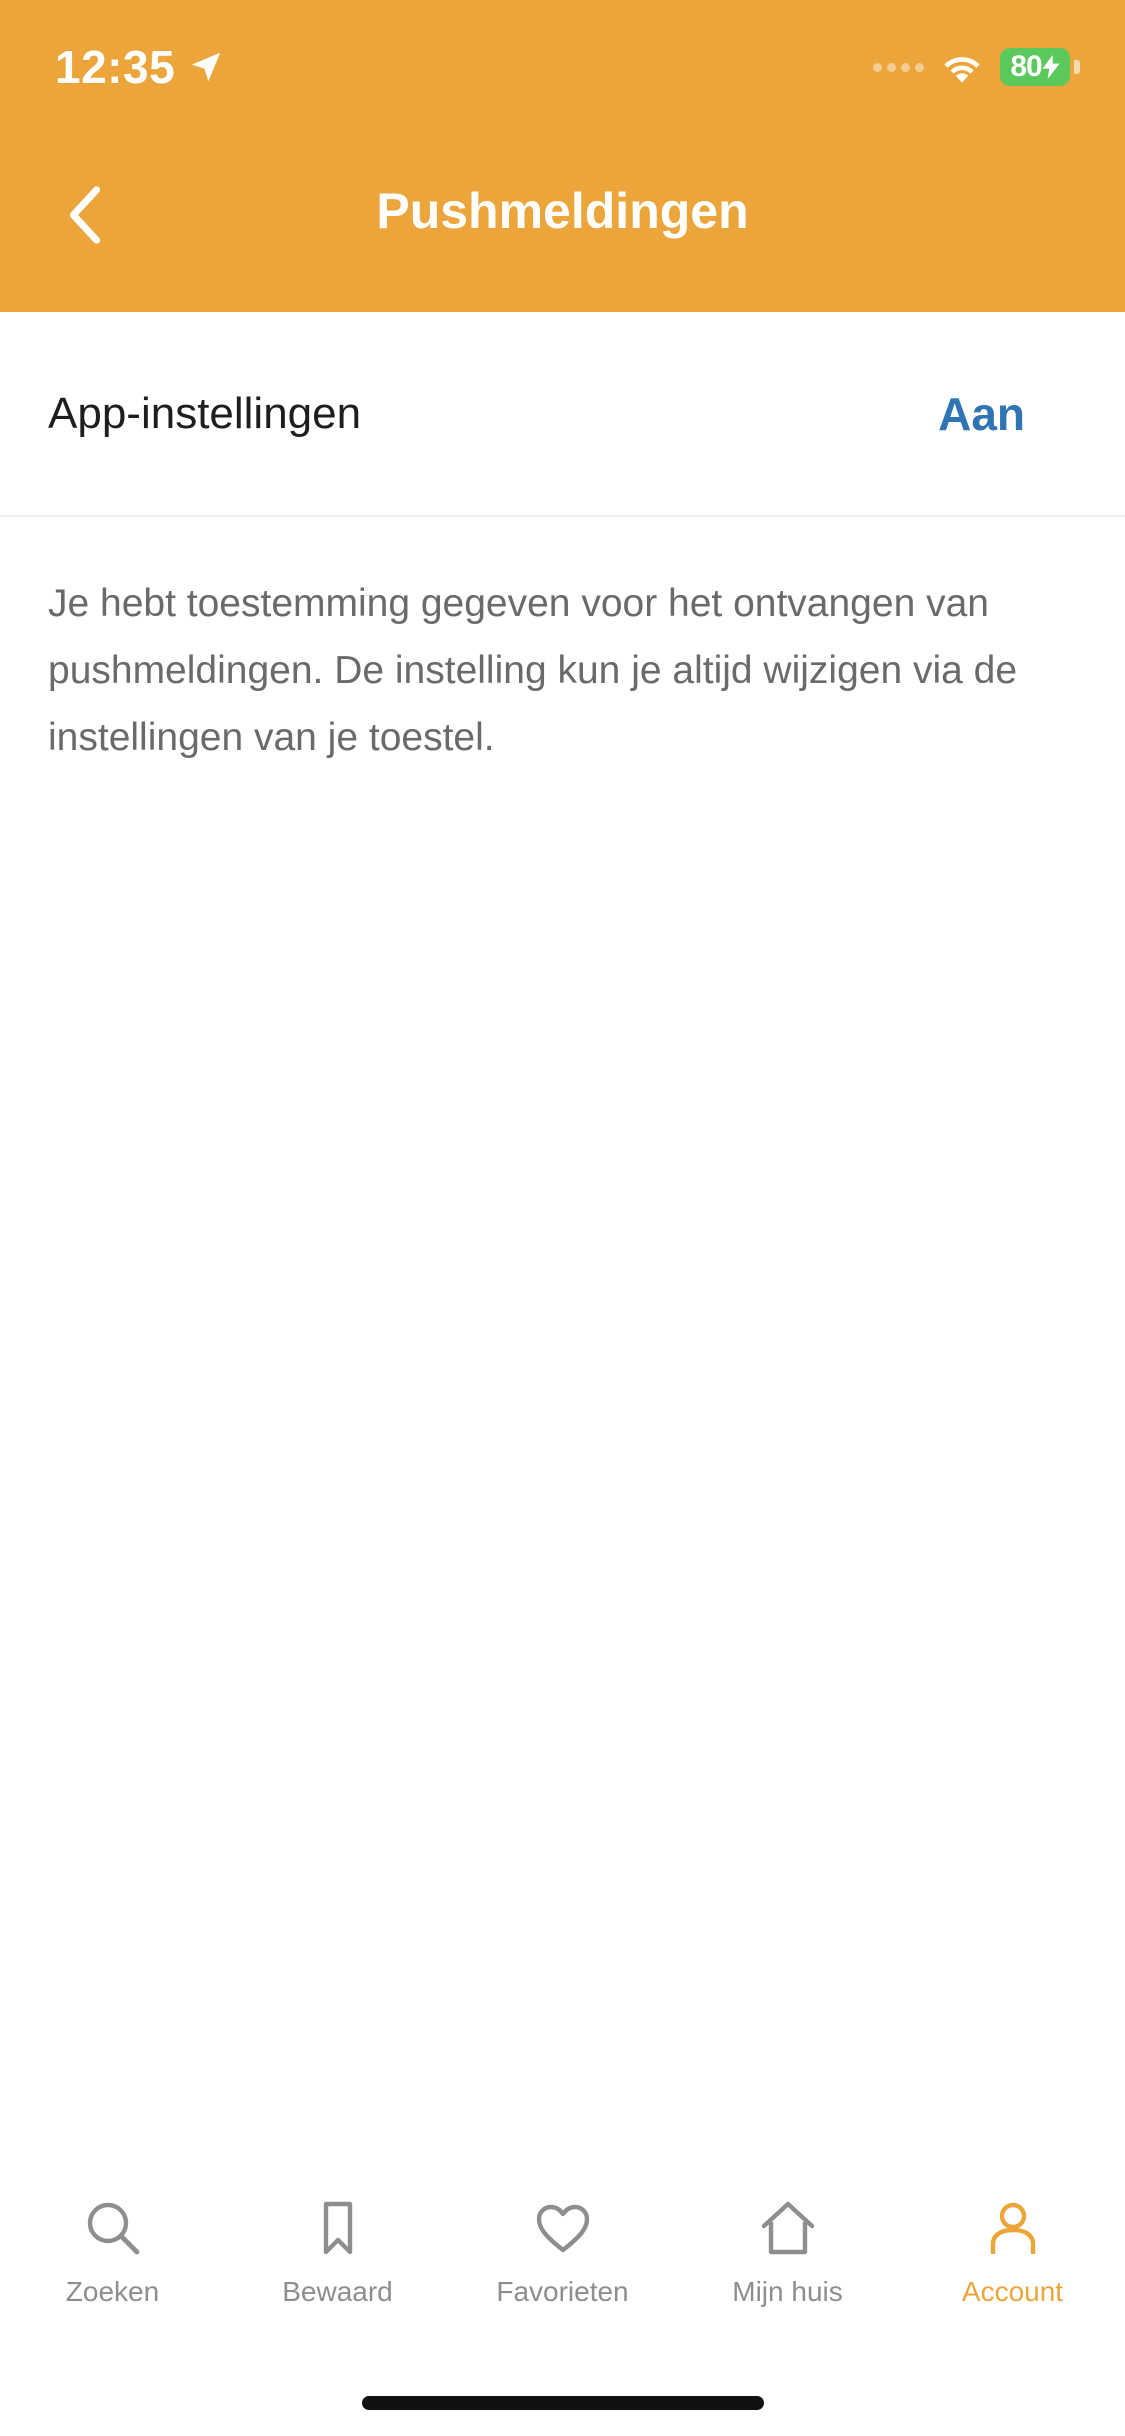 The width and height of the screenshot is (1125, 2436). Describe the element at coordinates (115, 67) in the screenshot. I see `status-time-text: 12:35` at that location.